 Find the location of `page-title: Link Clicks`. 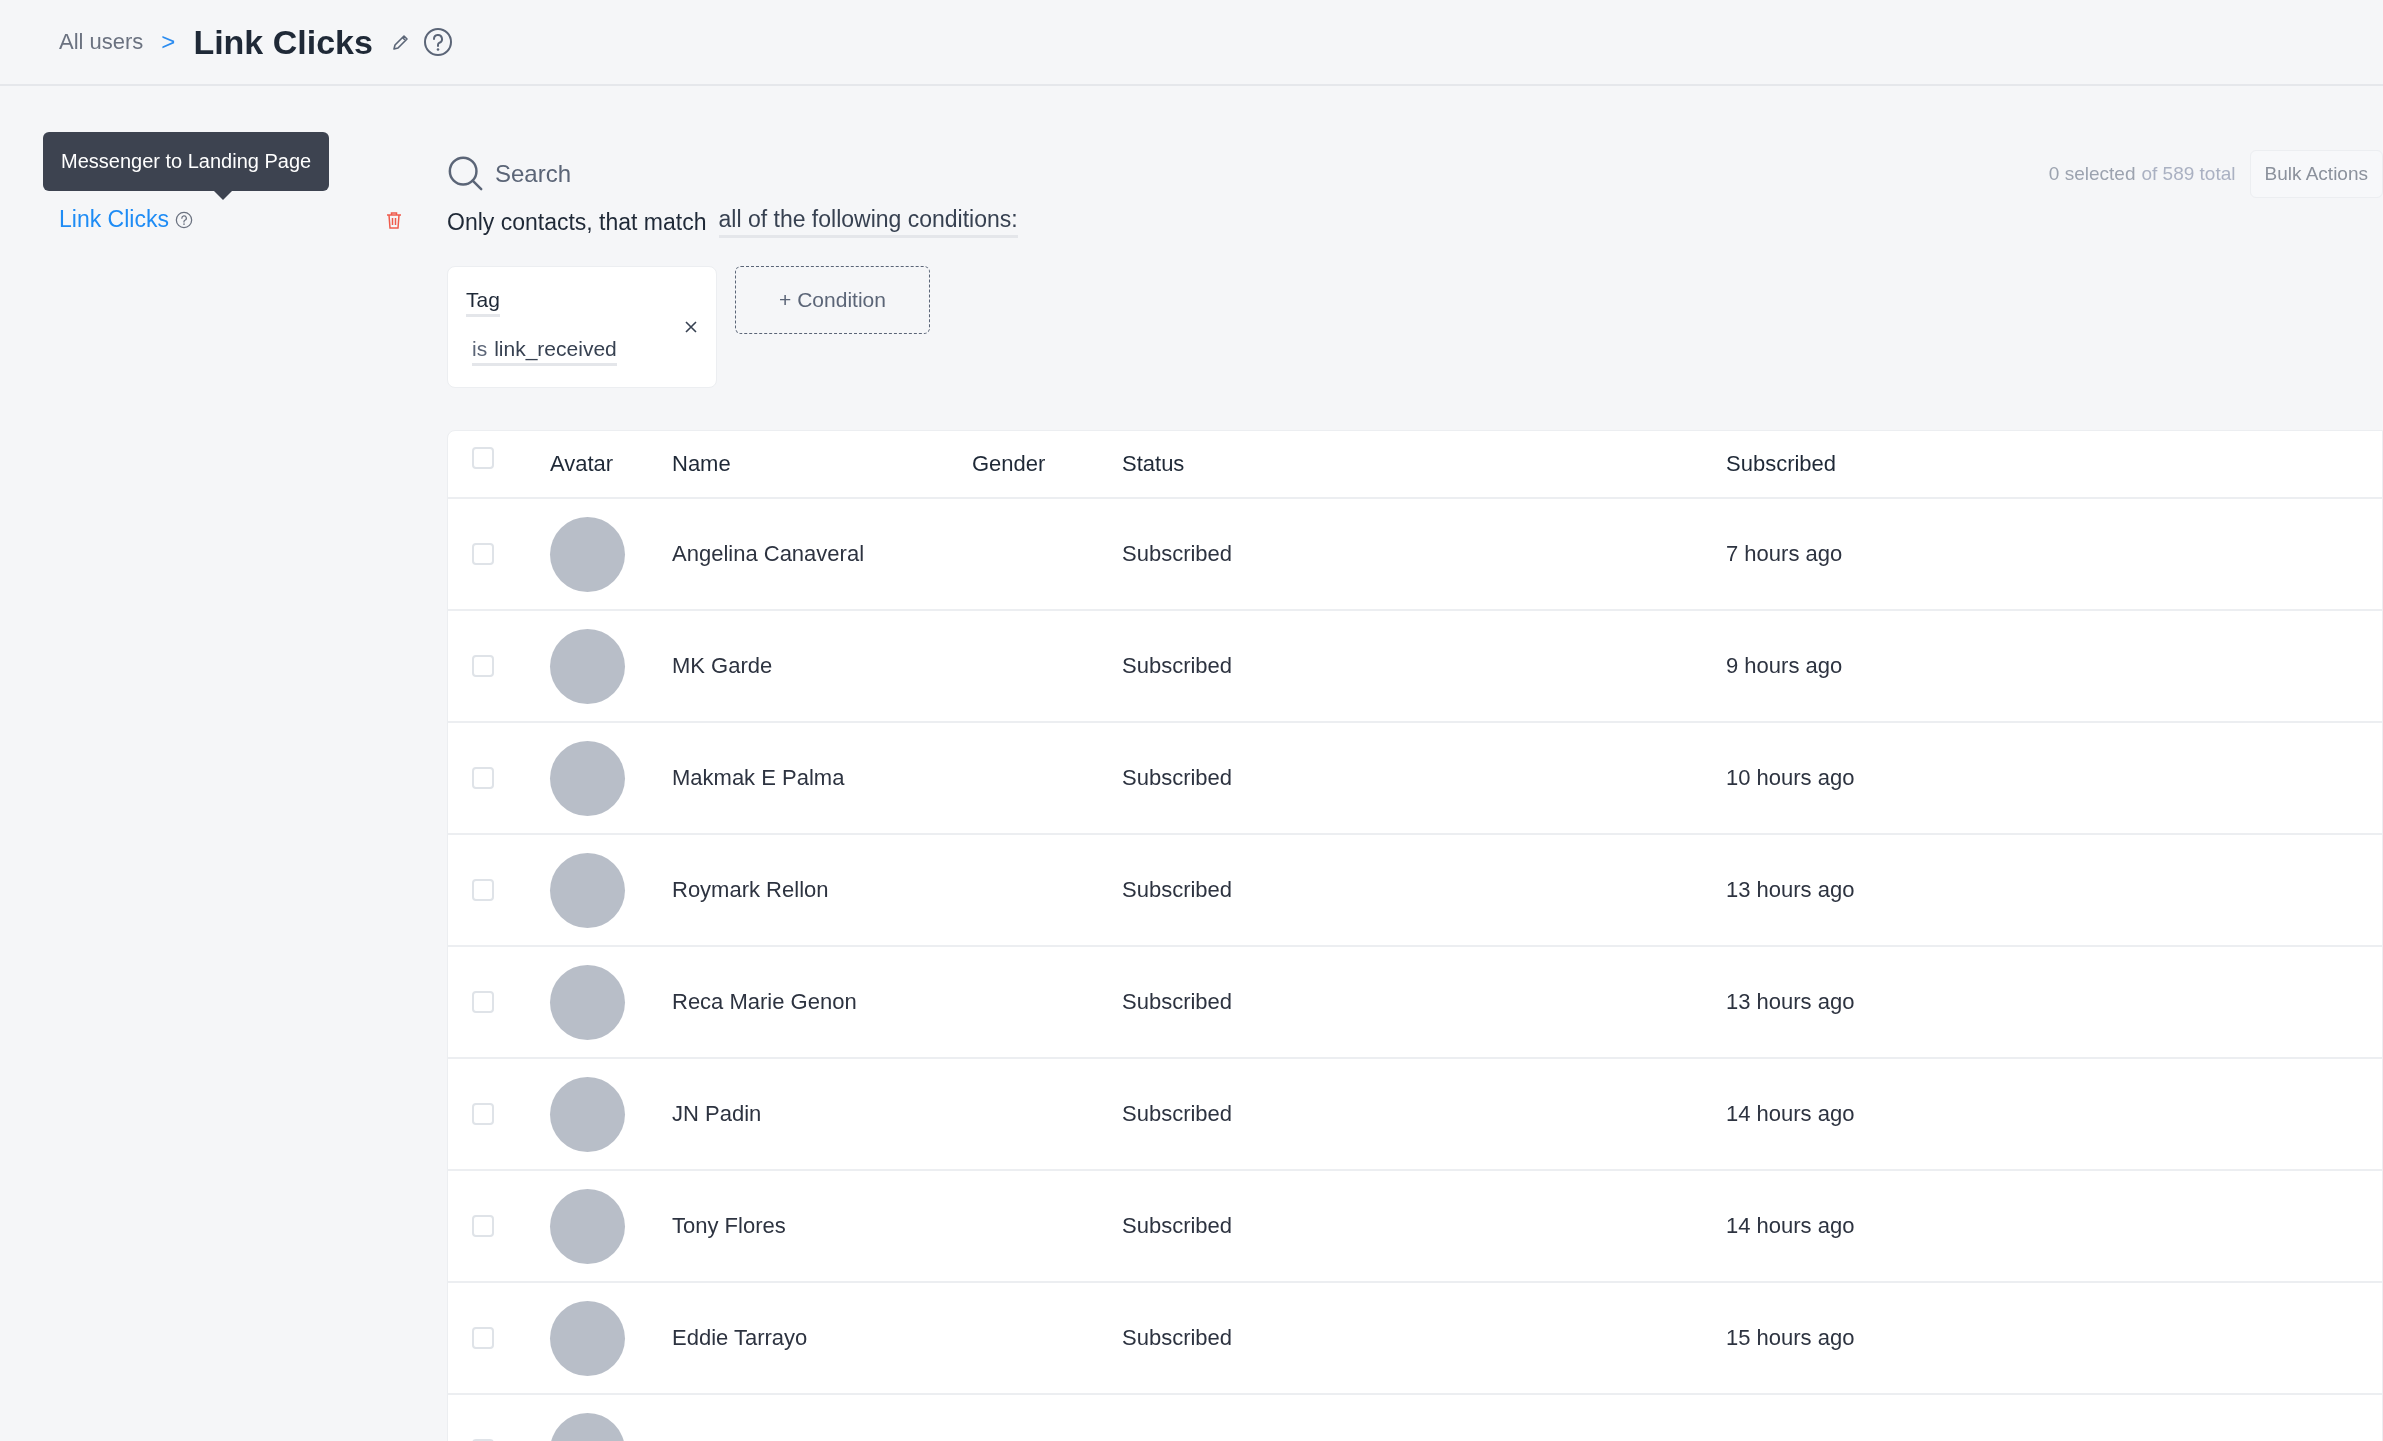

page-title: Link Clicks is located at coordinates (283, 42).